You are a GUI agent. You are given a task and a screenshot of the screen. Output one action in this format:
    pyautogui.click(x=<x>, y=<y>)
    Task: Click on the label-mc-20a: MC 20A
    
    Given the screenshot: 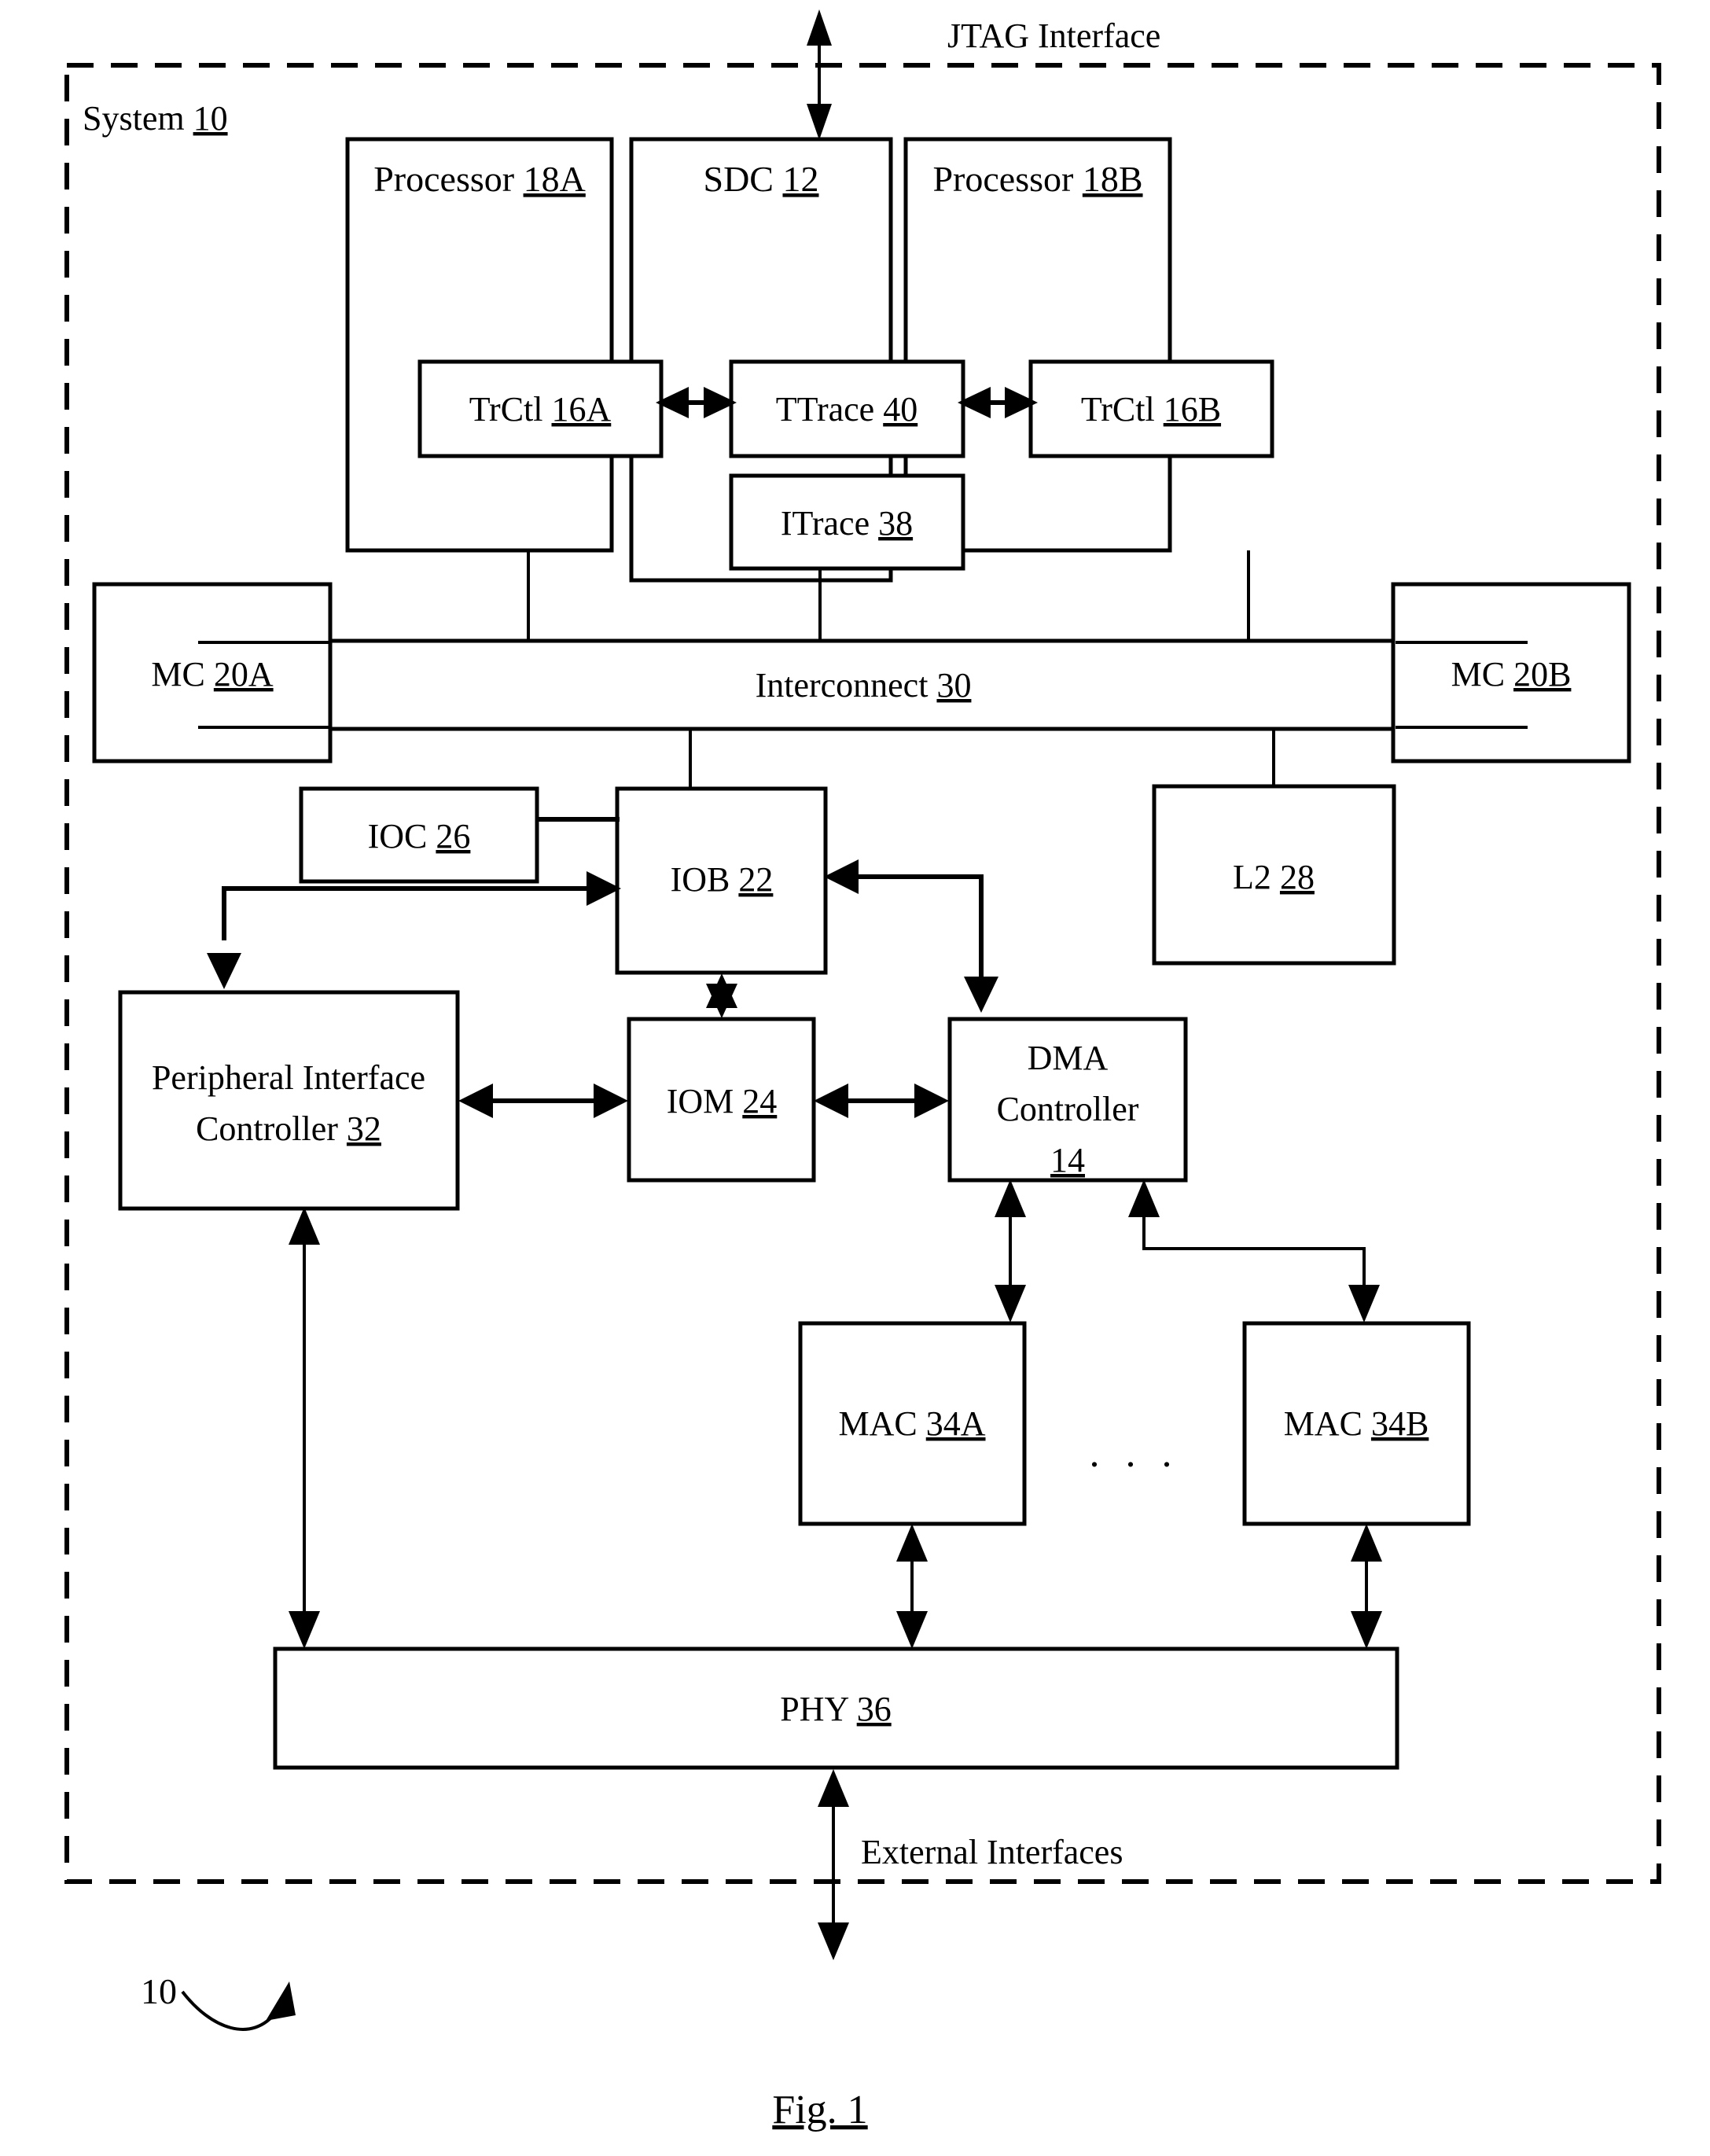 What is the action you would take?
    pyautogui.click(x=212, y=674)
    